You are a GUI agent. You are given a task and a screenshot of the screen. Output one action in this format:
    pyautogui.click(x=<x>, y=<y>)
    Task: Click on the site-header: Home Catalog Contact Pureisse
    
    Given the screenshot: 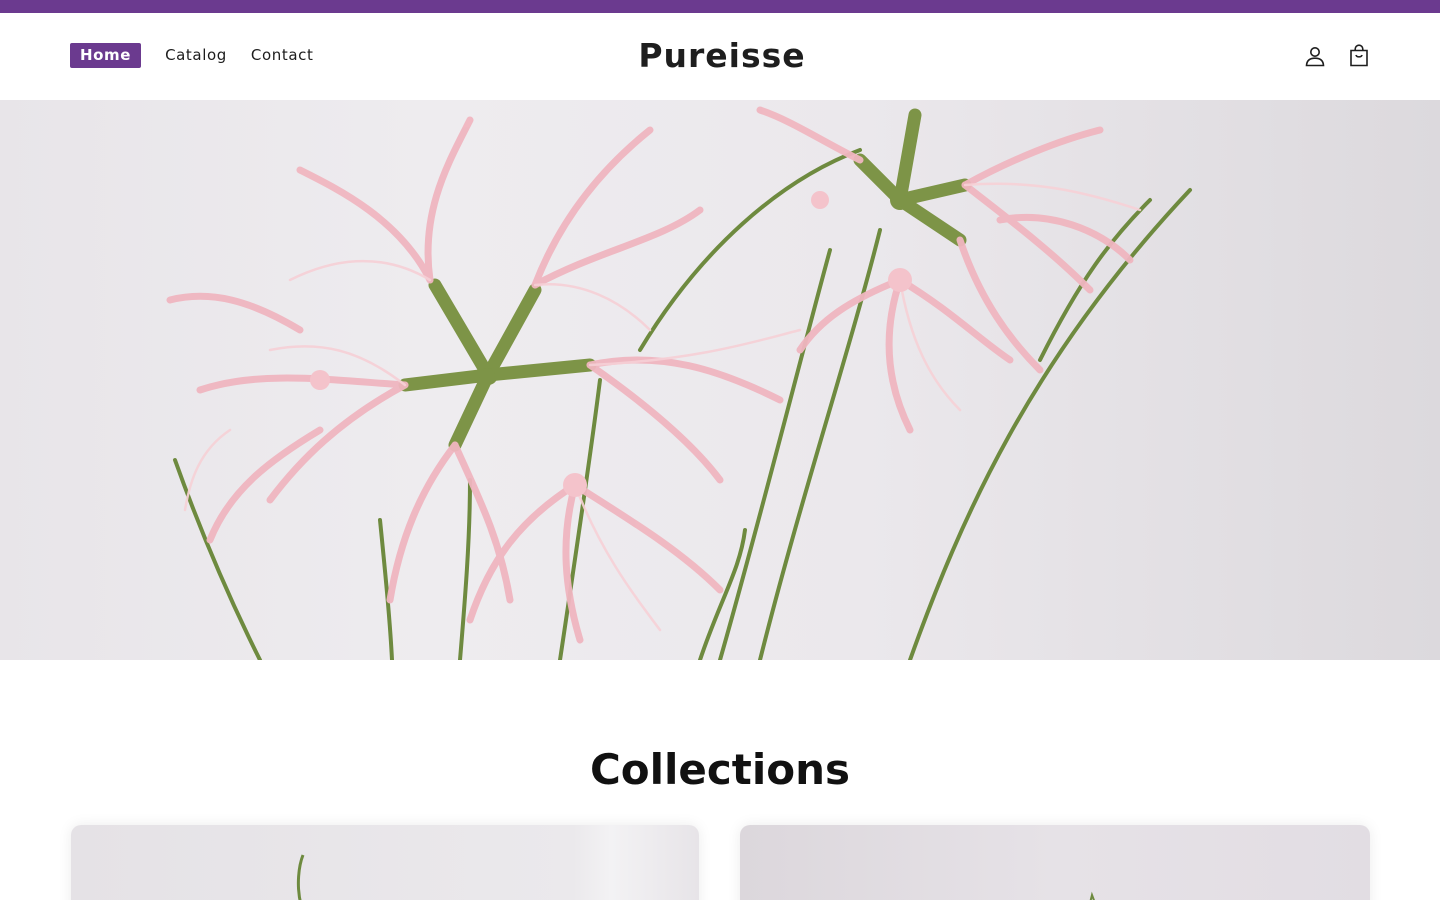 What is the action you would take?
    pyautogui.click(x=720, y=56)
    